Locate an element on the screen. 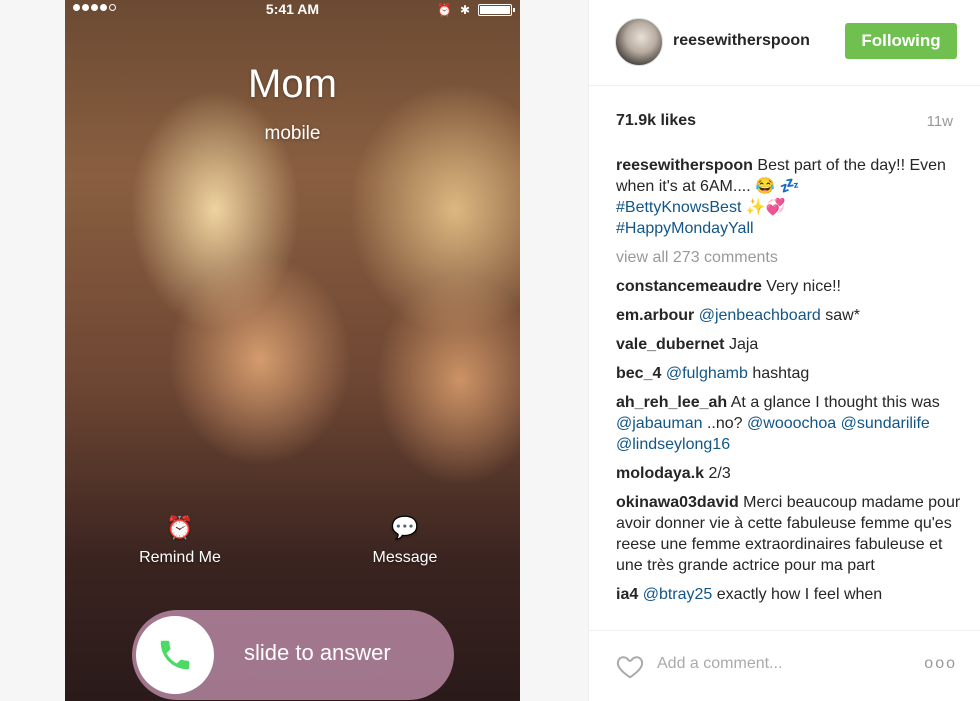  mention-link: @sundarilife is located at coordinates (885, 423).